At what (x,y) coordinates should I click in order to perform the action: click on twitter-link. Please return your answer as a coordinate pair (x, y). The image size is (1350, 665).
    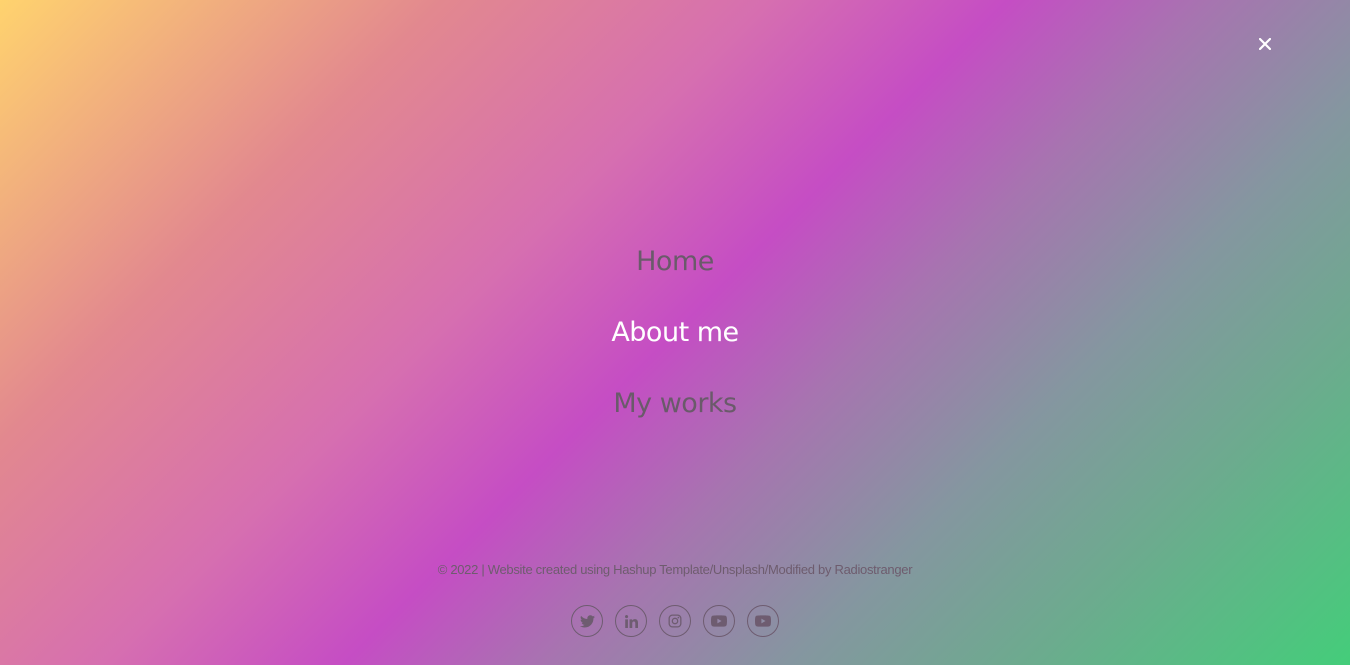
    Looking at the image, I should click on (587, 621).